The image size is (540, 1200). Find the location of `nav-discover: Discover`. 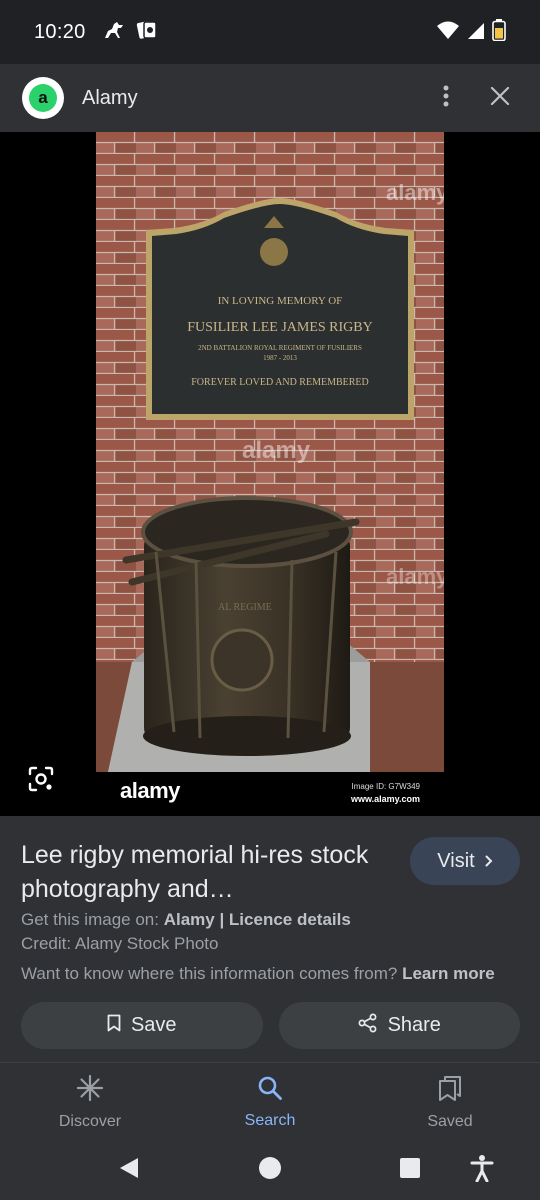

nav-discover: Discover is located at coordinates (90, 1102).